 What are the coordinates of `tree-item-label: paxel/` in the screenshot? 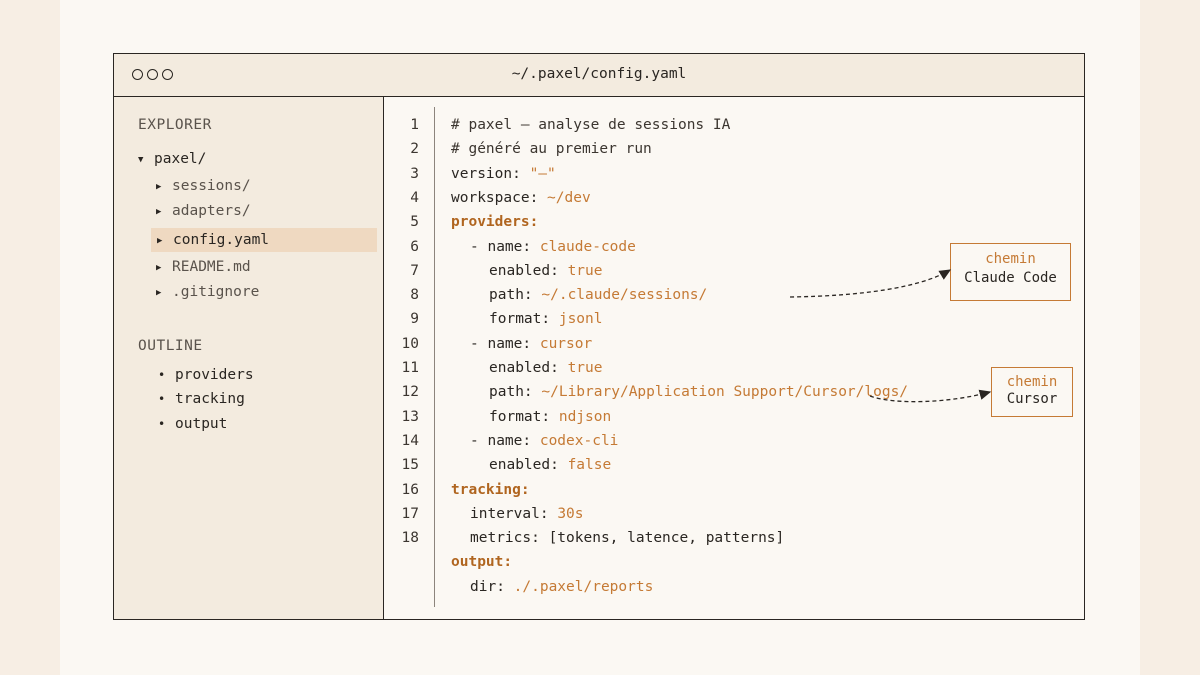 It's located at (180, 159).